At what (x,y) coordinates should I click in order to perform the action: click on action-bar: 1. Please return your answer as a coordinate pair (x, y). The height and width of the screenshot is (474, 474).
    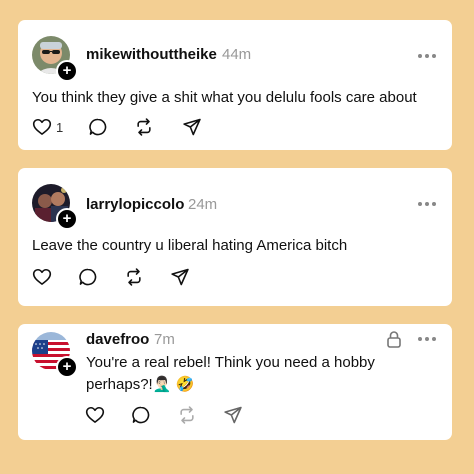
    Looking at the image, I should click on (132, 128).